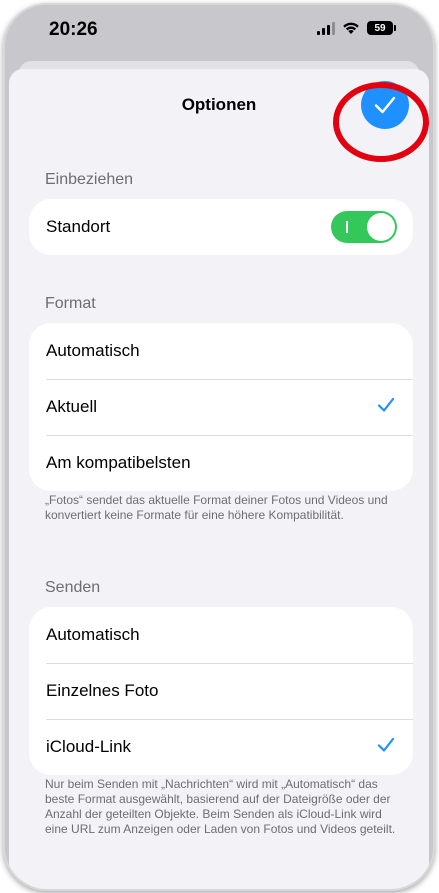  I want to click on location-toggle, so click(364, 227).